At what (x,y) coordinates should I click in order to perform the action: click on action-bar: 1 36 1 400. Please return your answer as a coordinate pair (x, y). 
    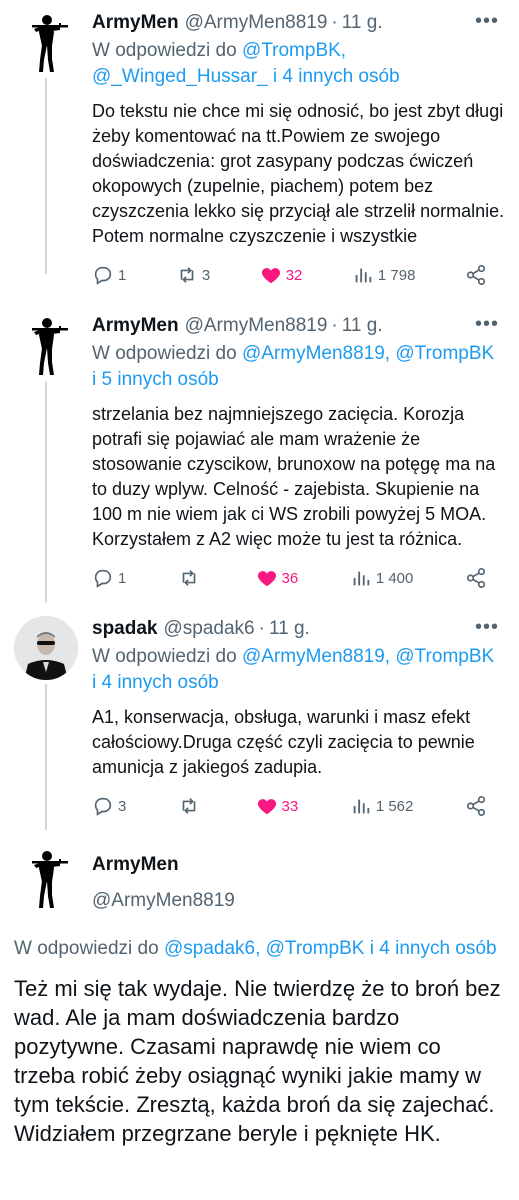
    Looking at the image, I should click on (298, 578).